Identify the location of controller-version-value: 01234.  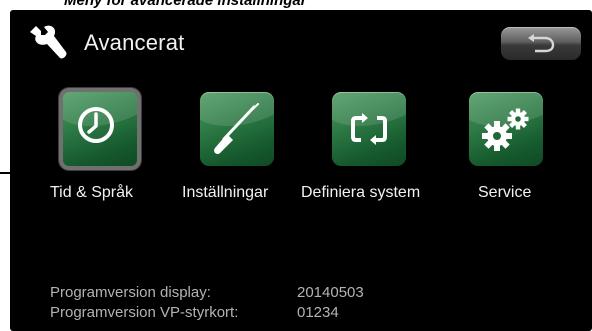
(318, 312).